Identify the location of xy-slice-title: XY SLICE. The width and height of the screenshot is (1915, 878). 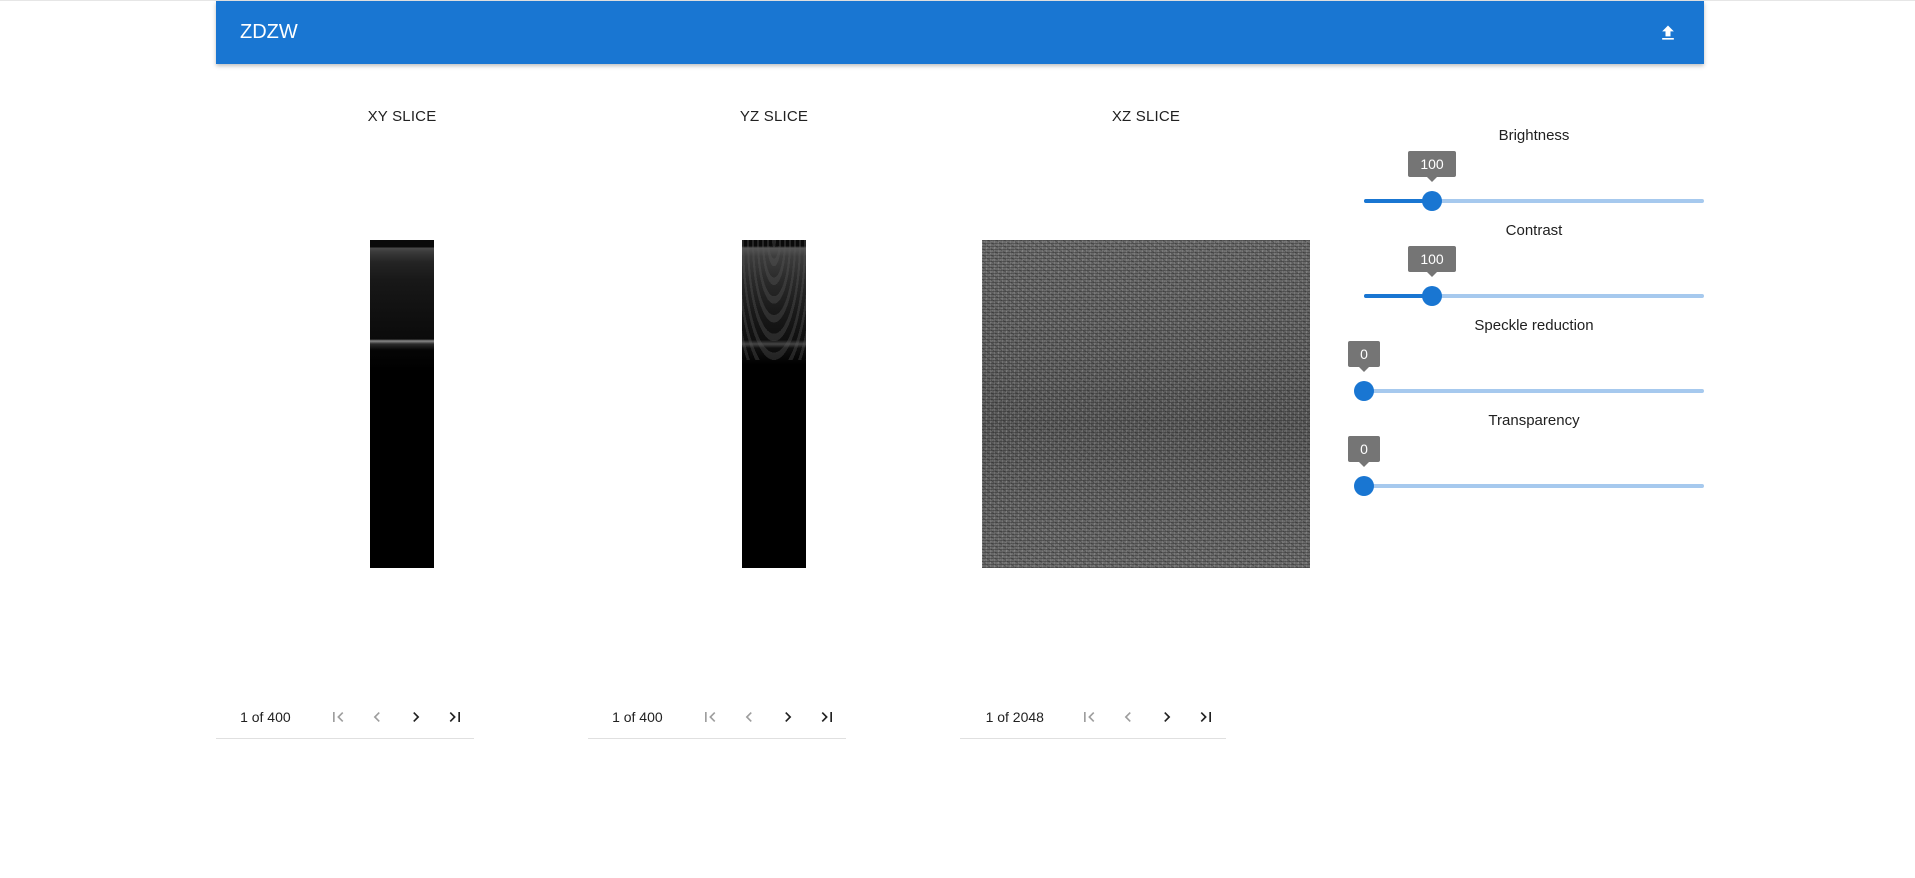
(402, 116).